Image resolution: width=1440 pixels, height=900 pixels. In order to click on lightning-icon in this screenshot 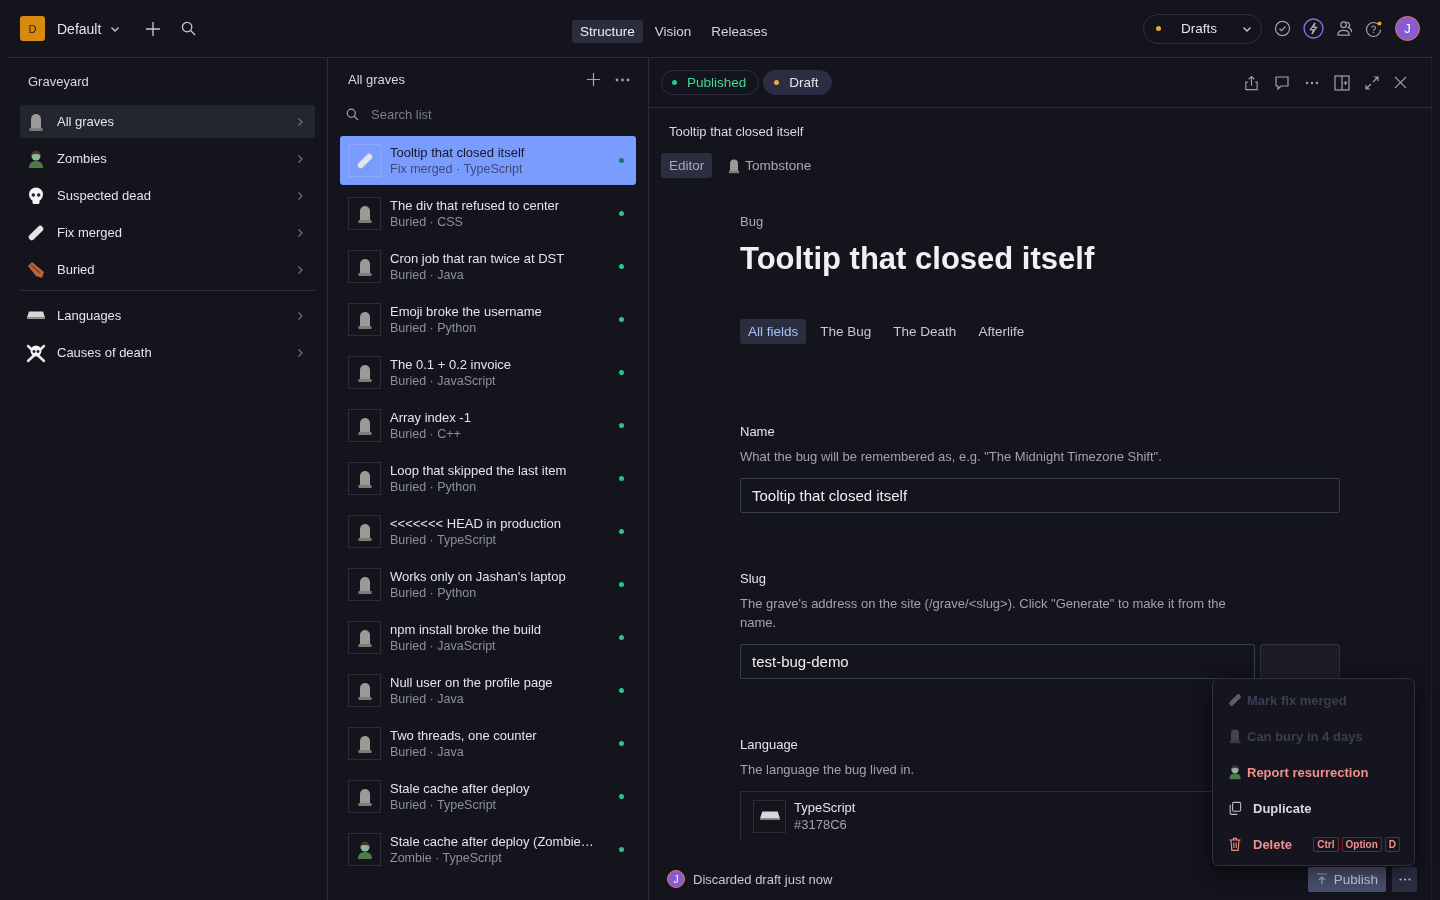, I will do `click(1313, 28)`.